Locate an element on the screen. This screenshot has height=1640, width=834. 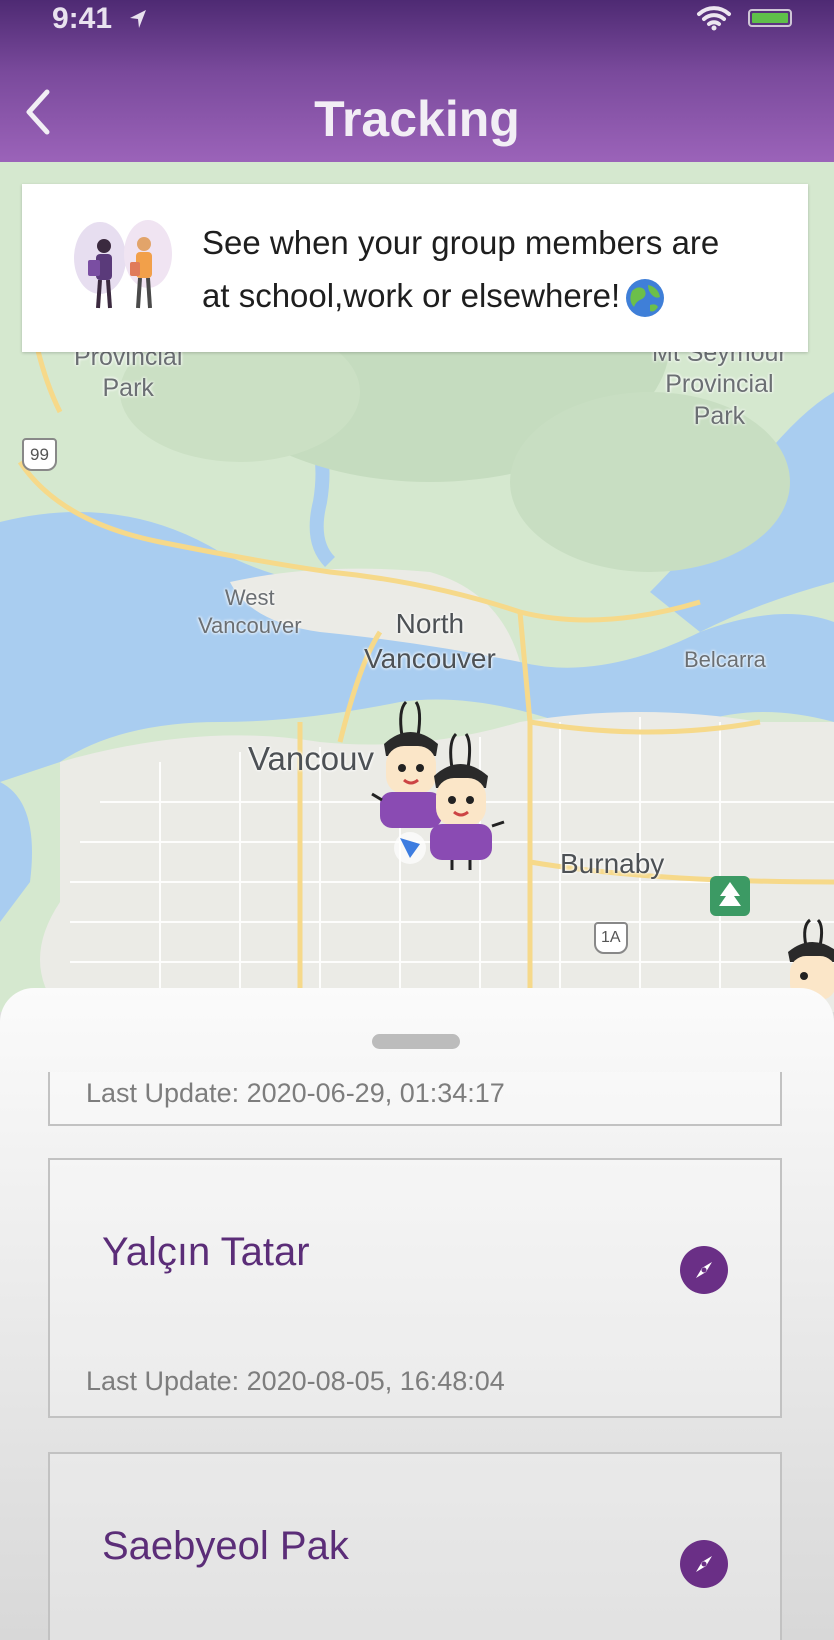
banner-line-2-text: at school,work or elsewhere! is located at coordinates (411, 295).